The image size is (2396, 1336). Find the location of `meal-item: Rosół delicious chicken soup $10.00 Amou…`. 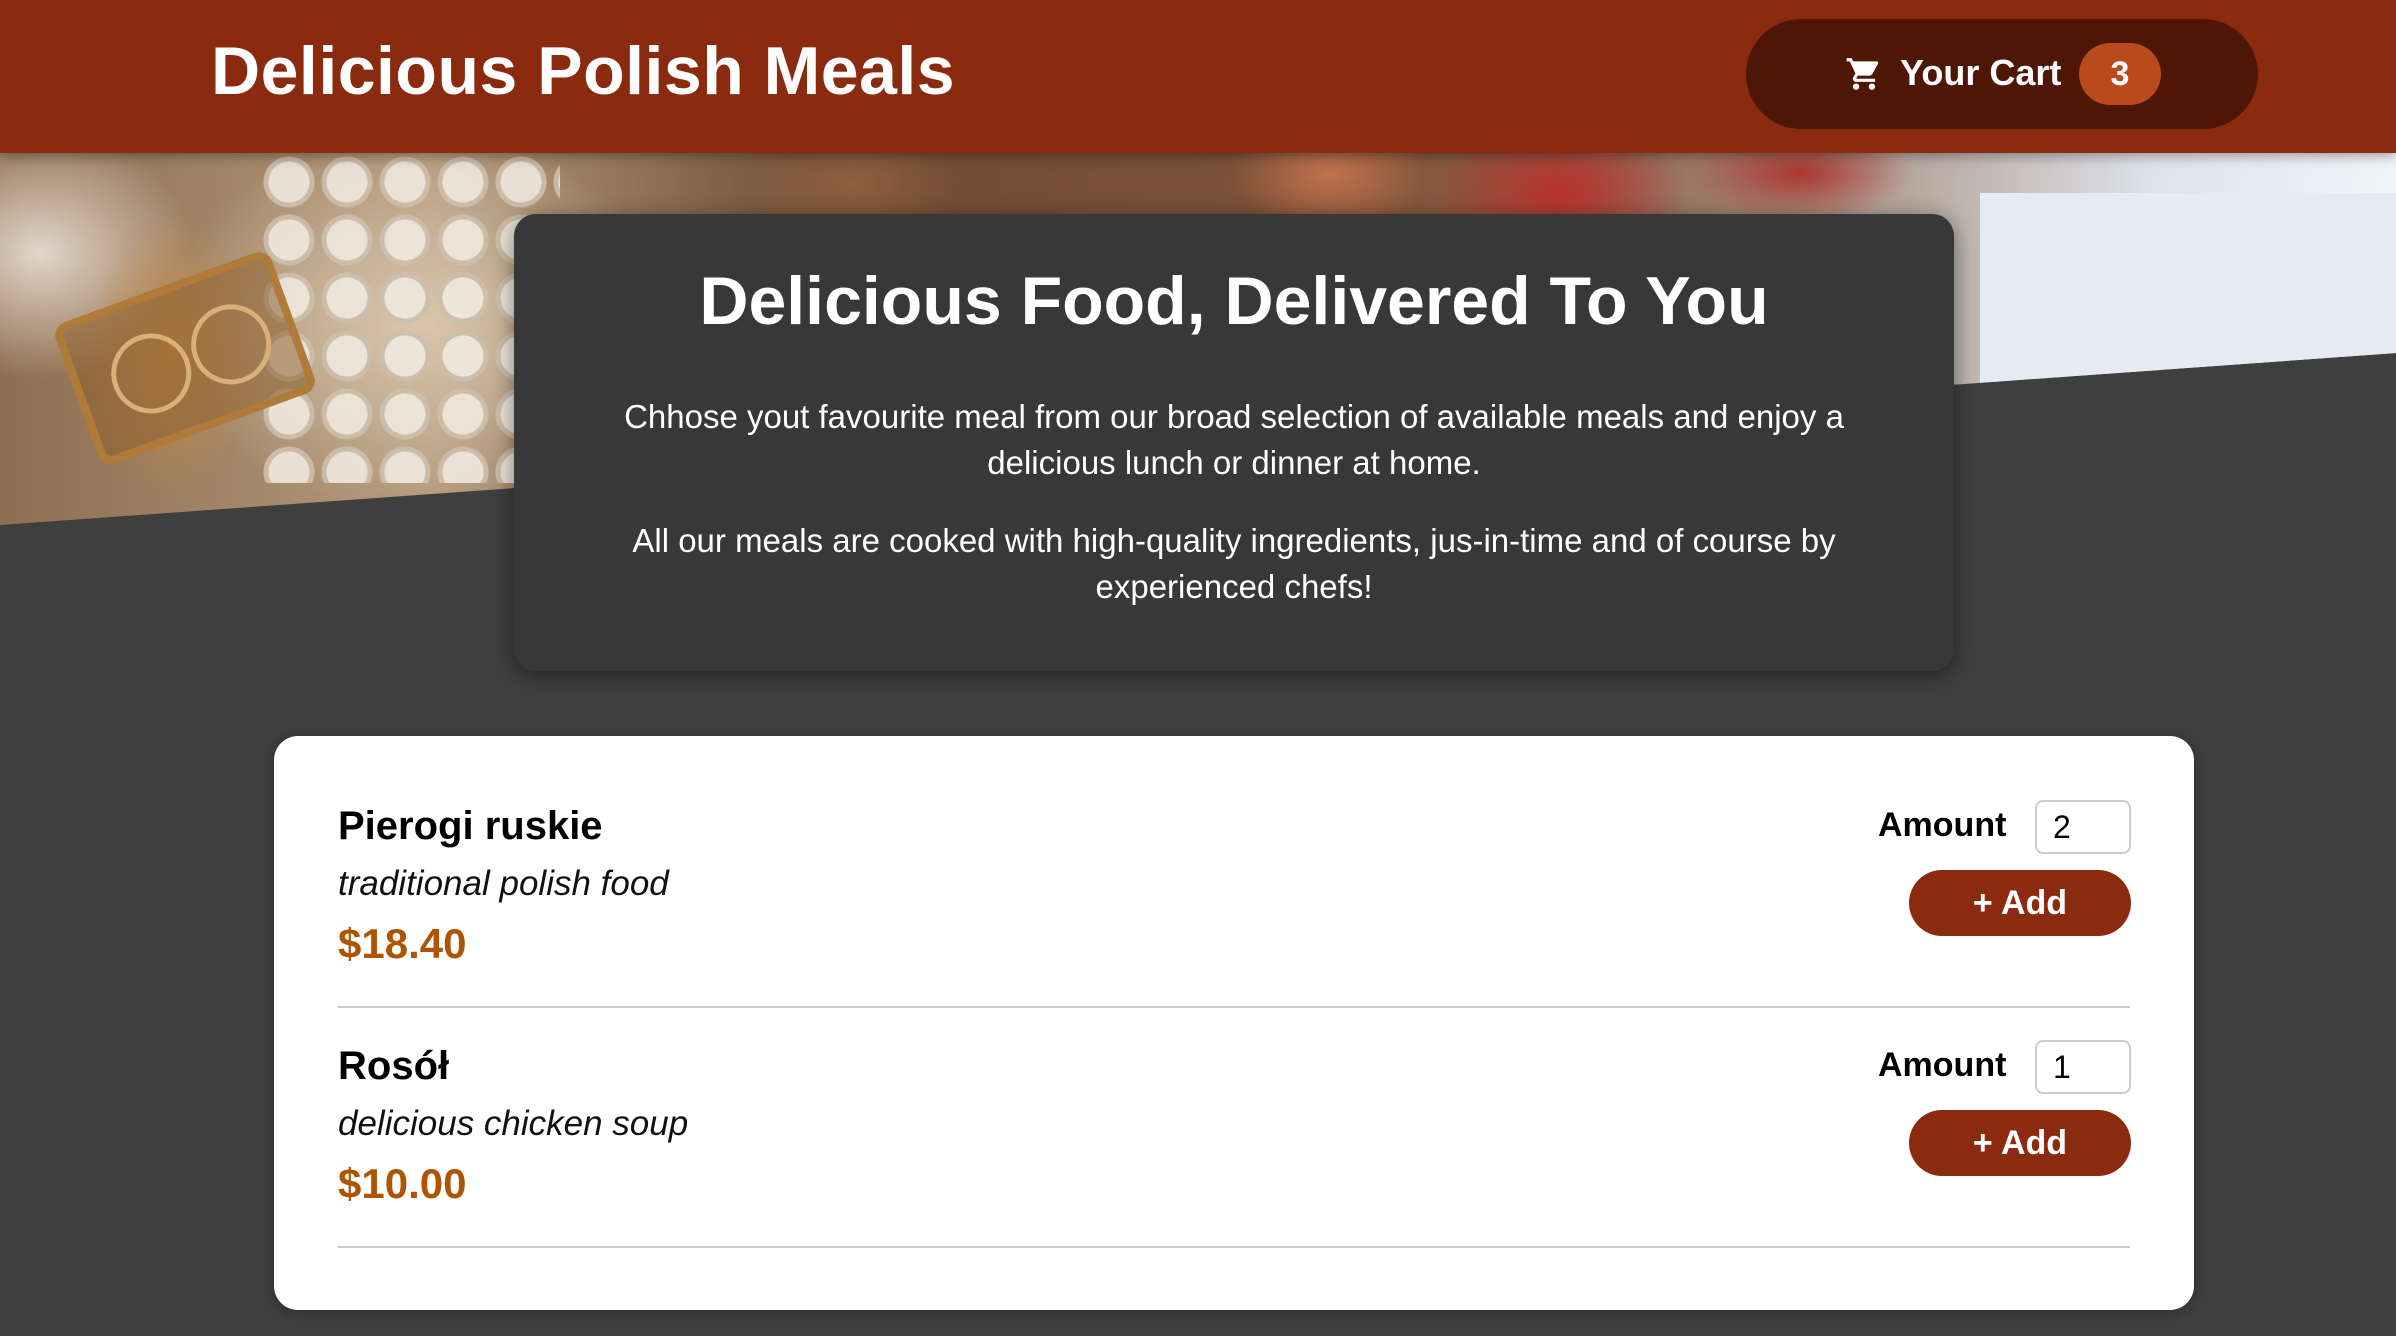

meal-item: Rosół delicious chicken soup $10.00 Amou… is located at coordinates (1234, 1128).